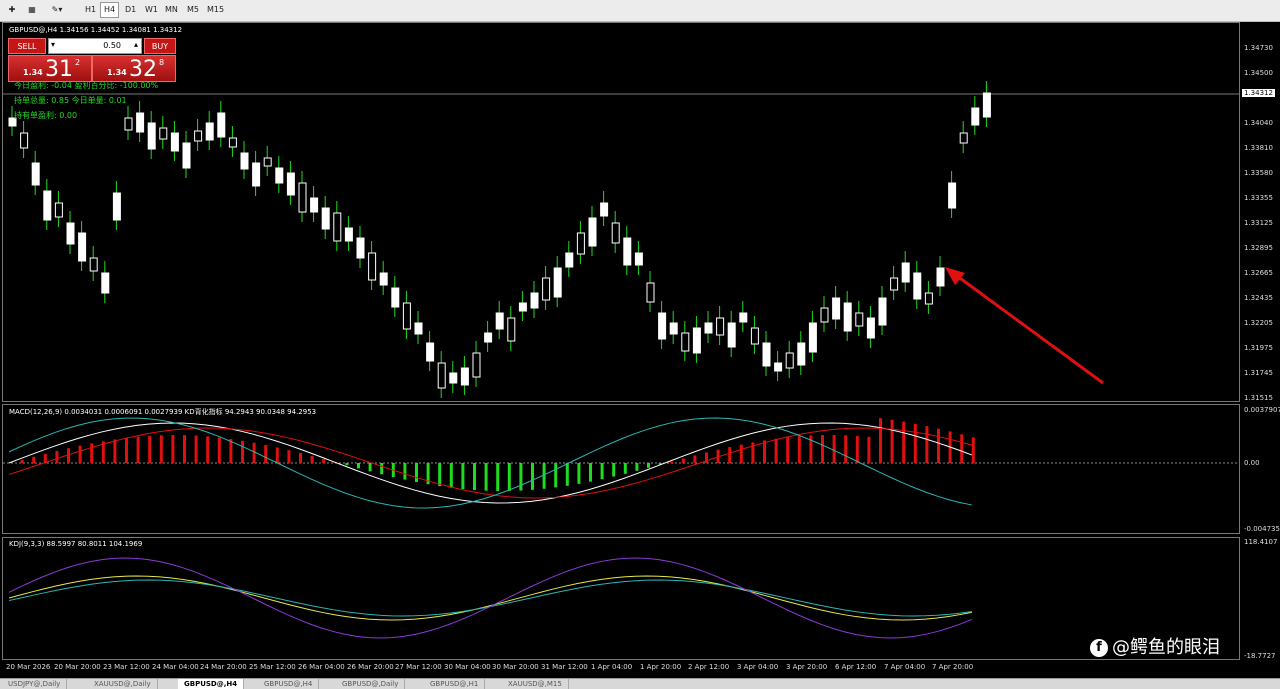 The image size is (1280, 689). I want to click on timeframe-h4: H4, so click(110, 10).